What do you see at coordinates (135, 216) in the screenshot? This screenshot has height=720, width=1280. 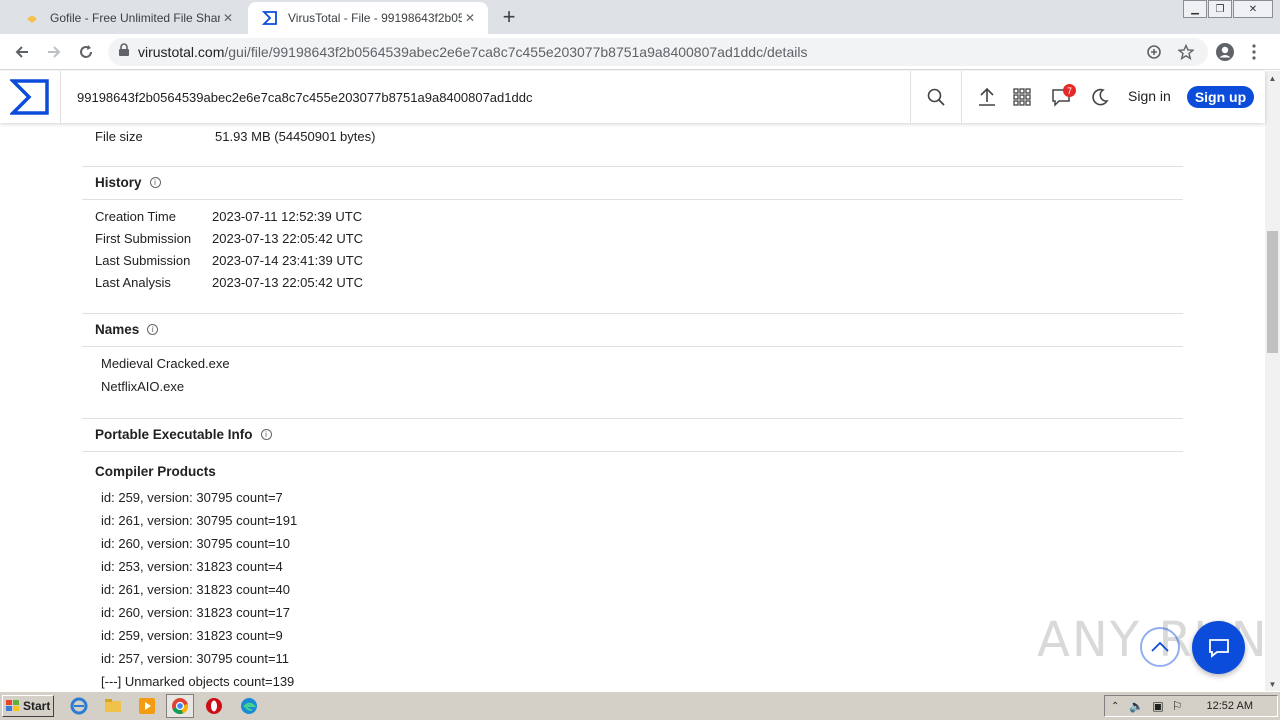 I see `history-label: Creation Time` at bounding box center [135, 216].